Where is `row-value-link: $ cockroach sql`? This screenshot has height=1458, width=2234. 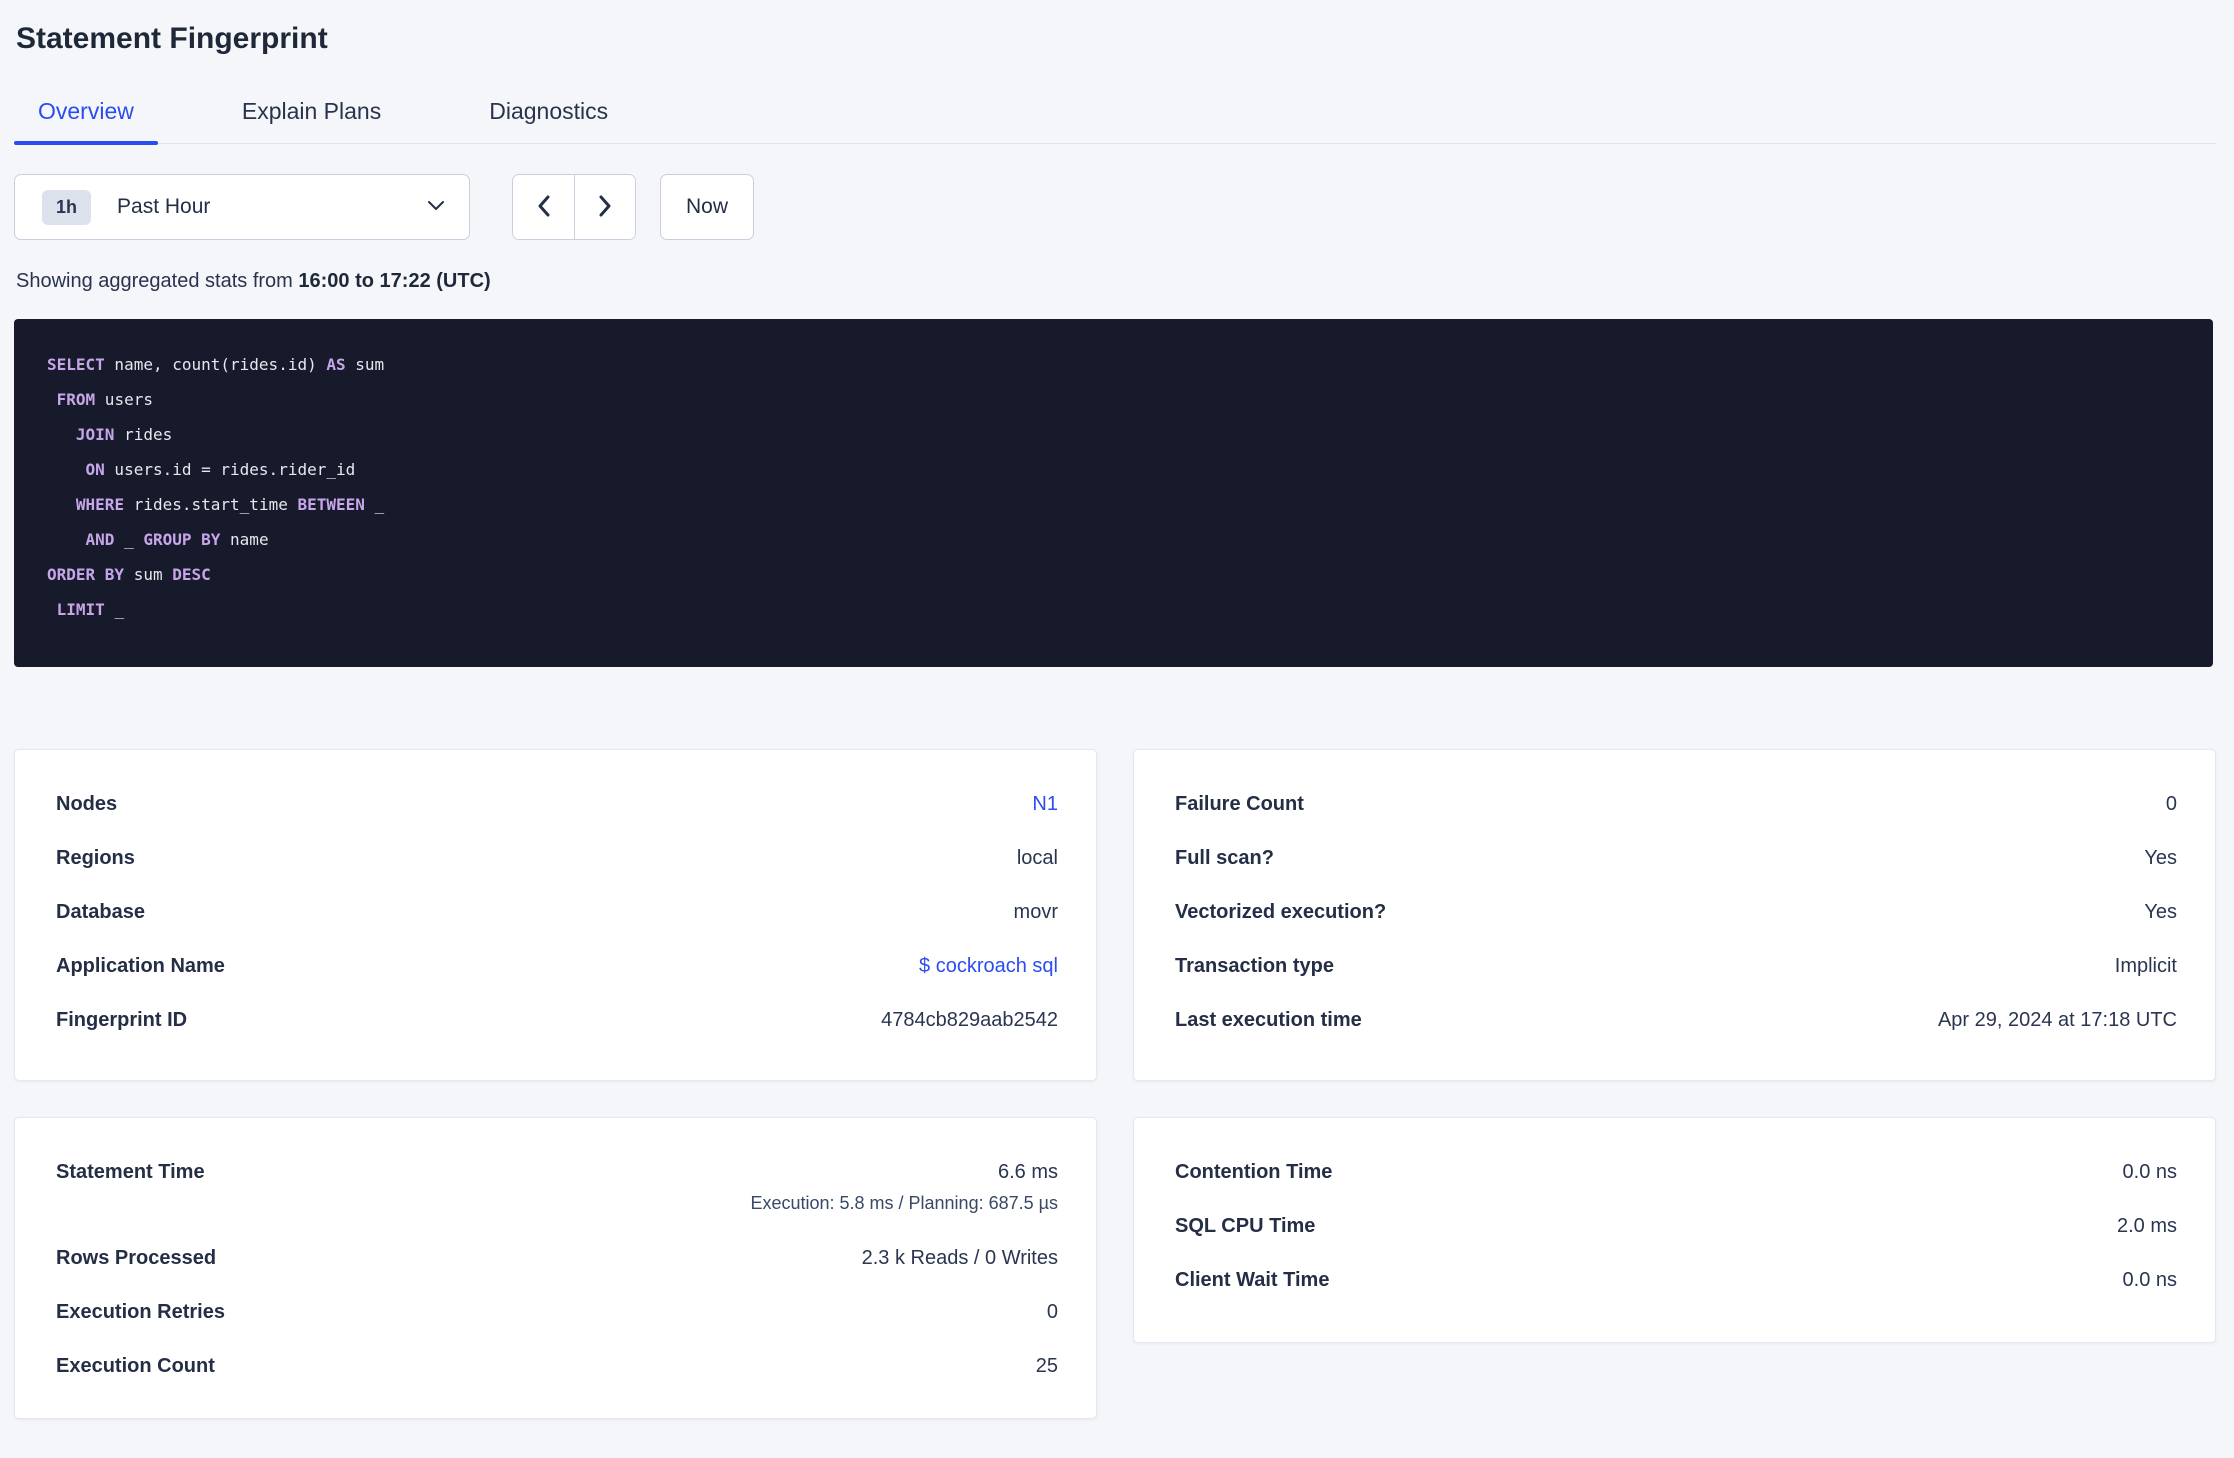 row-value-link: $ cockroach sql is located at coordinates (988, 966).